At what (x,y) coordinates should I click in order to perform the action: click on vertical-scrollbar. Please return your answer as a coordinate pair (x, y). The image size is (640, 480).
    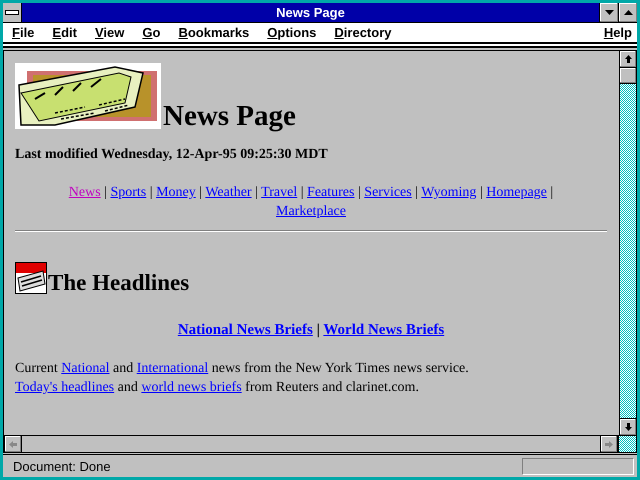
    Looking at the image, I should click on (627, 243).